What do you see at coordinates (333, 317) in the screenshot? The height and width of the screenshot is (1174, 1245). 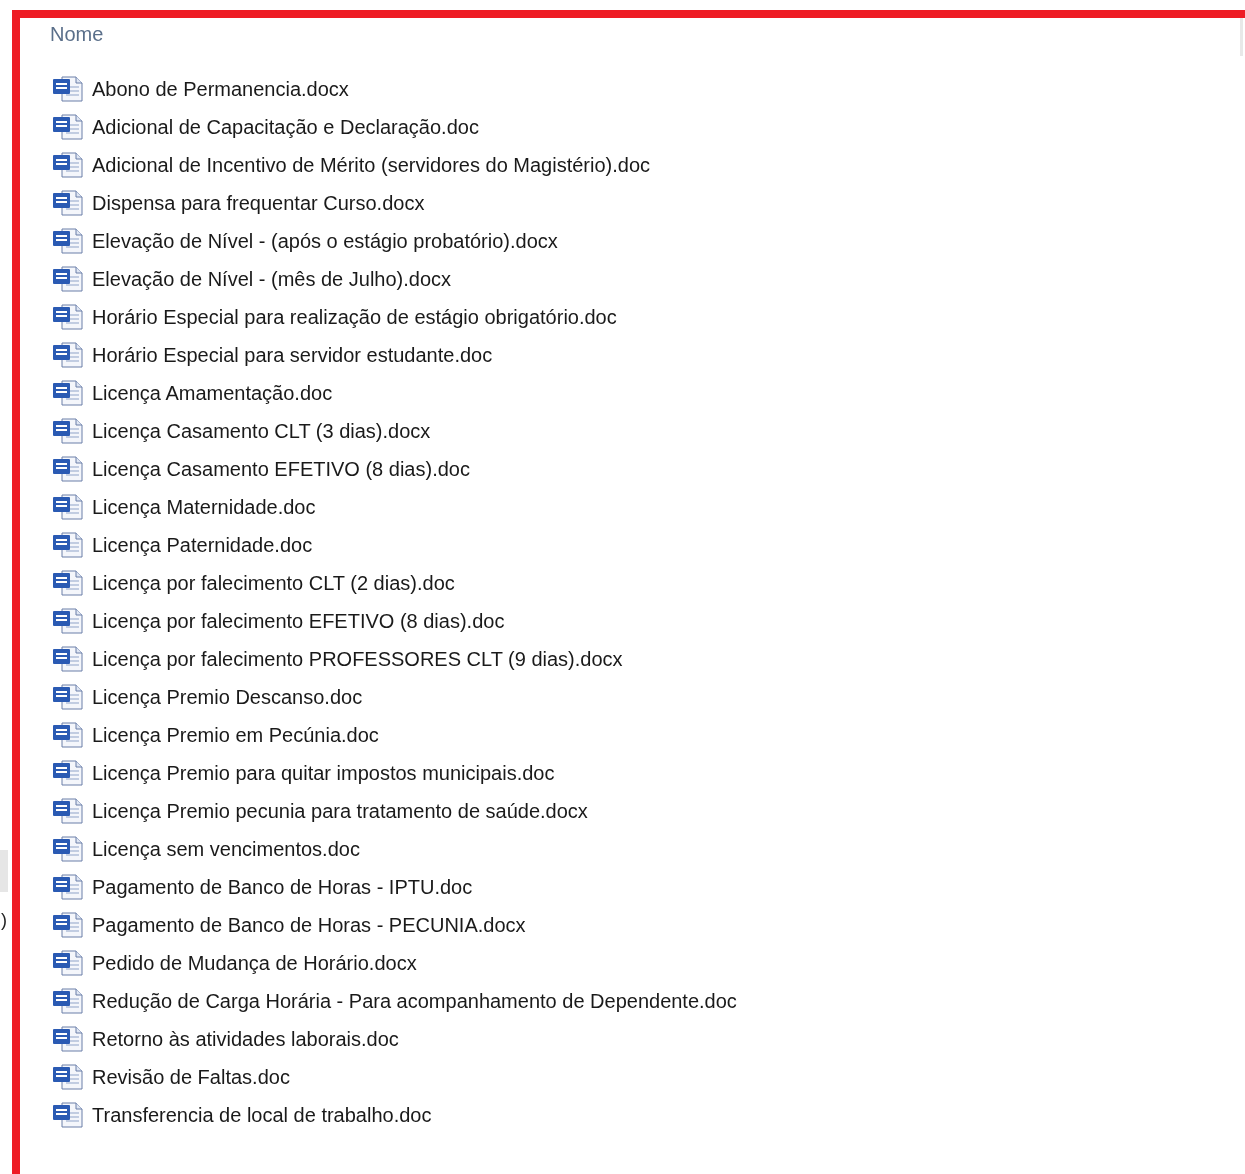 I see `file-item: Horário Especial para realização de estágio obrigatório.doc` at bounding box center [333, 317].